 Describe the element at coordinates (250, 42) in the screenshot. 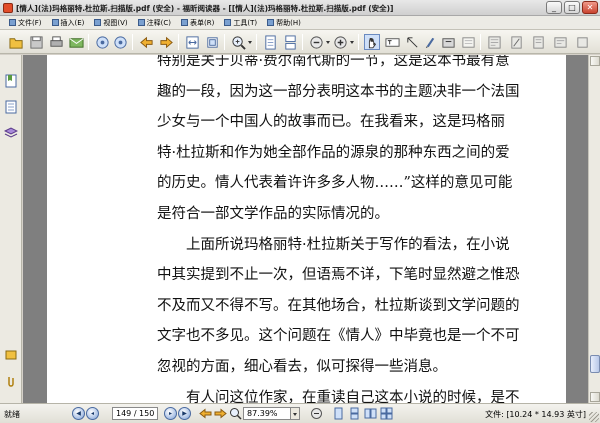

I see `zoom-dropdown-arrow` at that location.